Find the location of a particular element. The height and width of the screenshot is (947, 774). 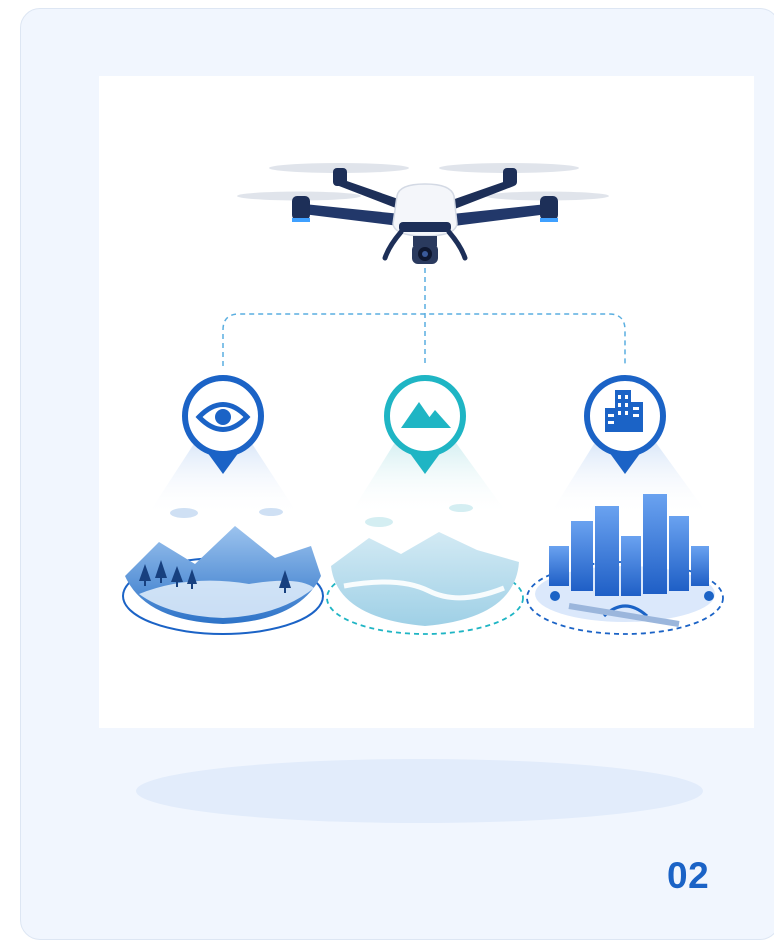

drop-shadow is located at coordinates (419, 791).